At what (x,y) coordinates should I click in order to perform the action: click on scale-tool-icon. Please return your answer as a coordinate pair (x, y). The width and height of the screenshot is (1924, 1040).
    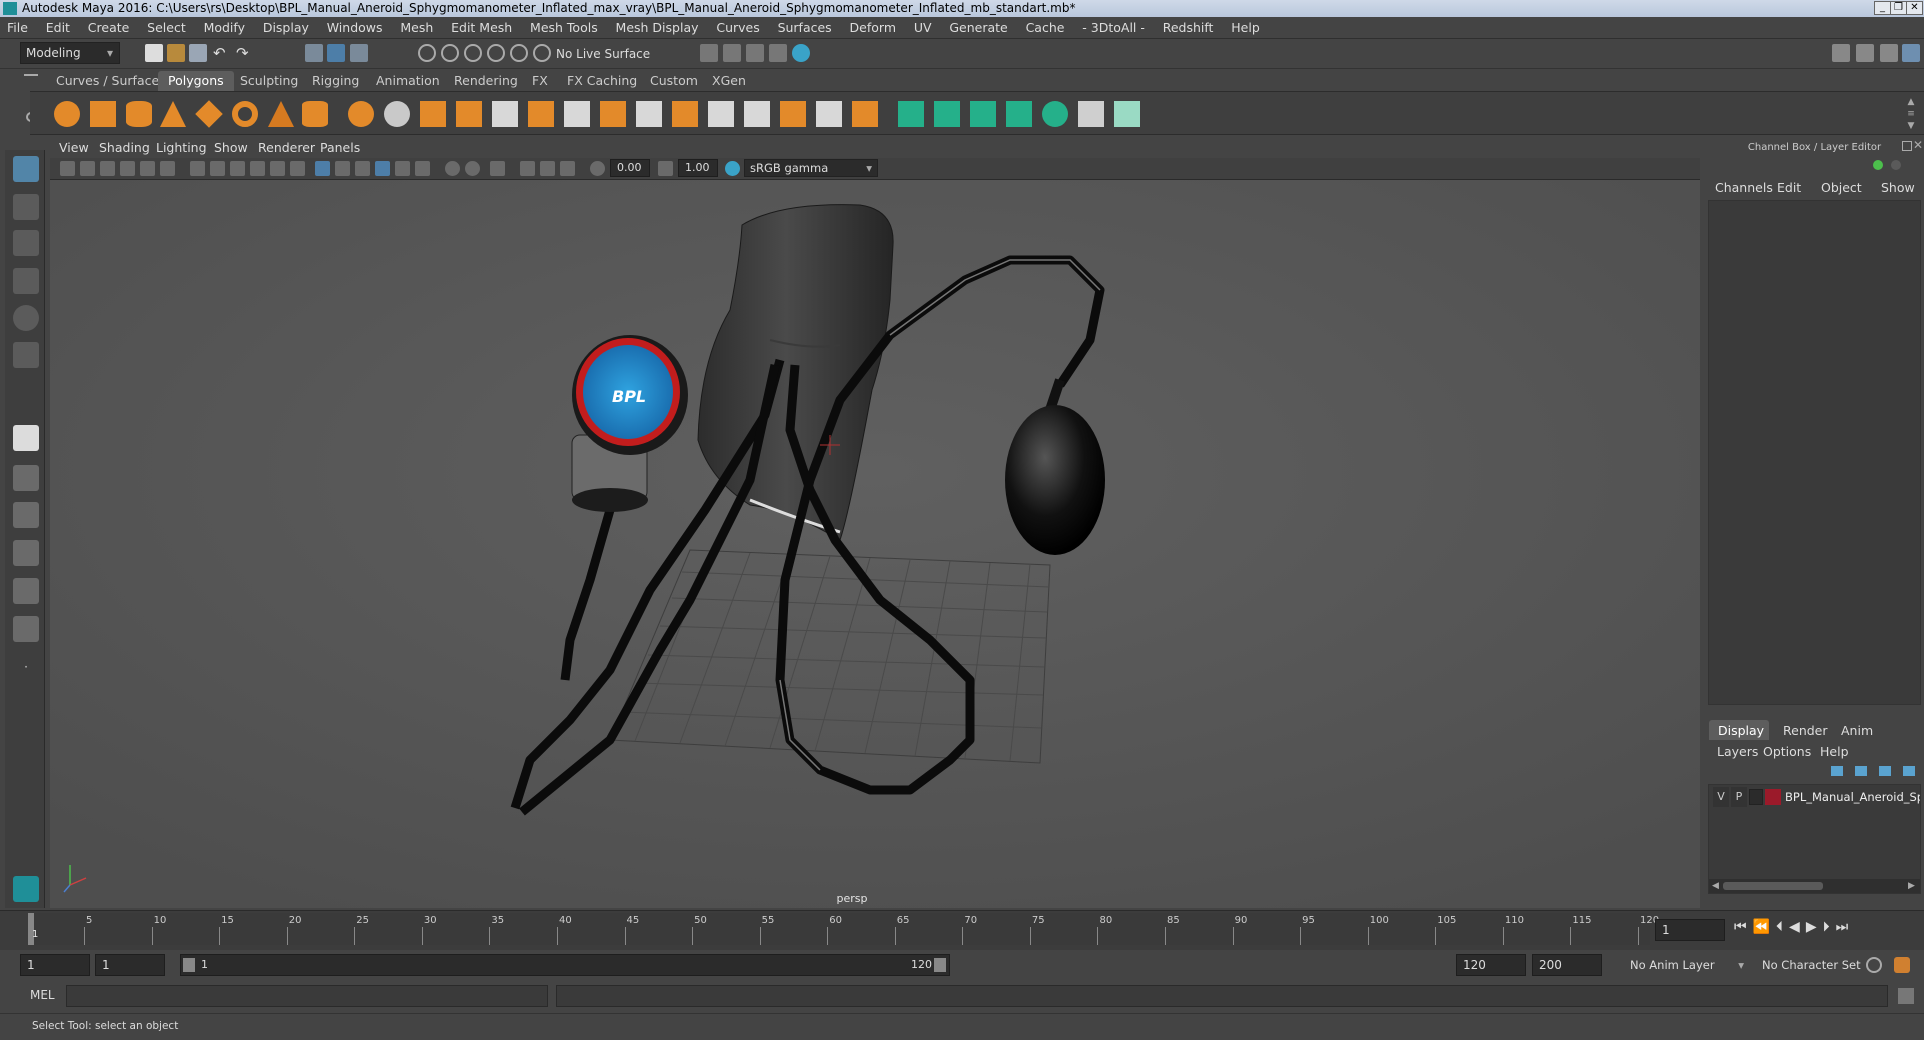
    Looking at the image, I should click on (26, 355).